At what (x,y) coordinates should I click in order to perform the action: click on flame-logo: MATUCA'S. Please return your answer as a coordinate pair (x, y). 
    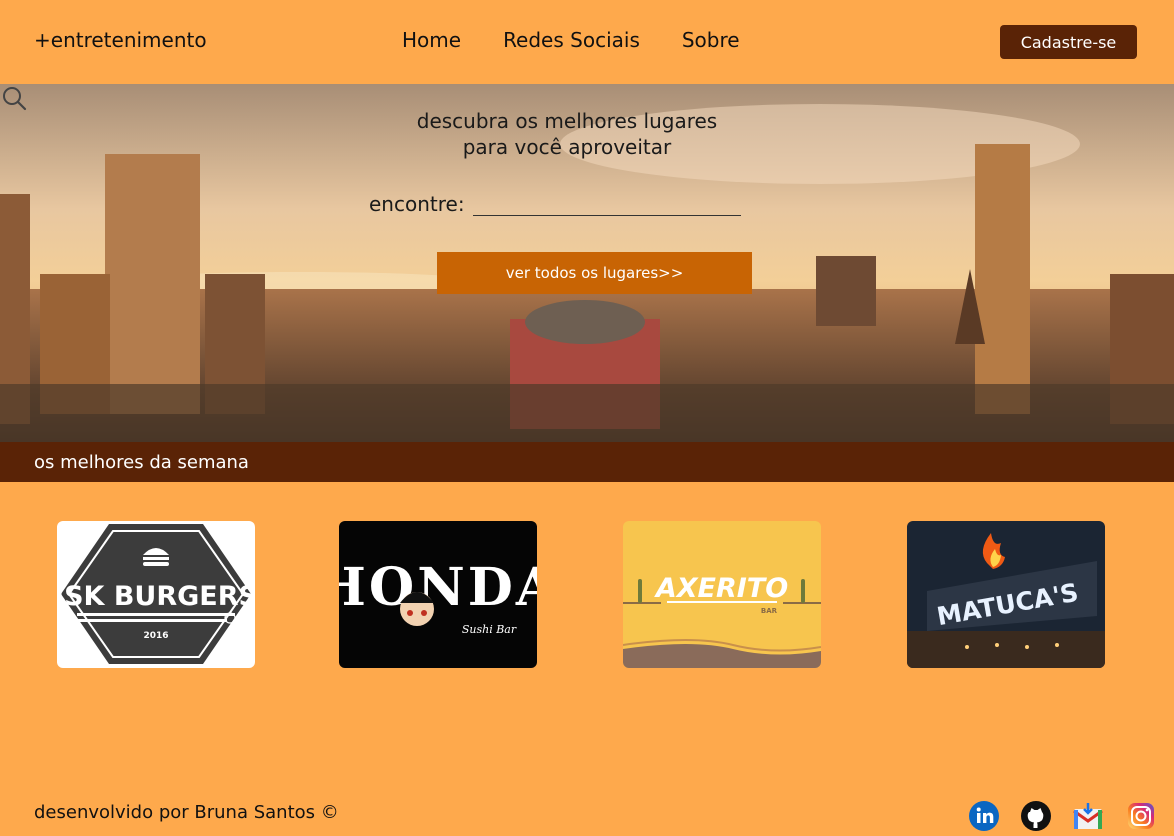
    Looking at the image, I should click on (1006, 594).